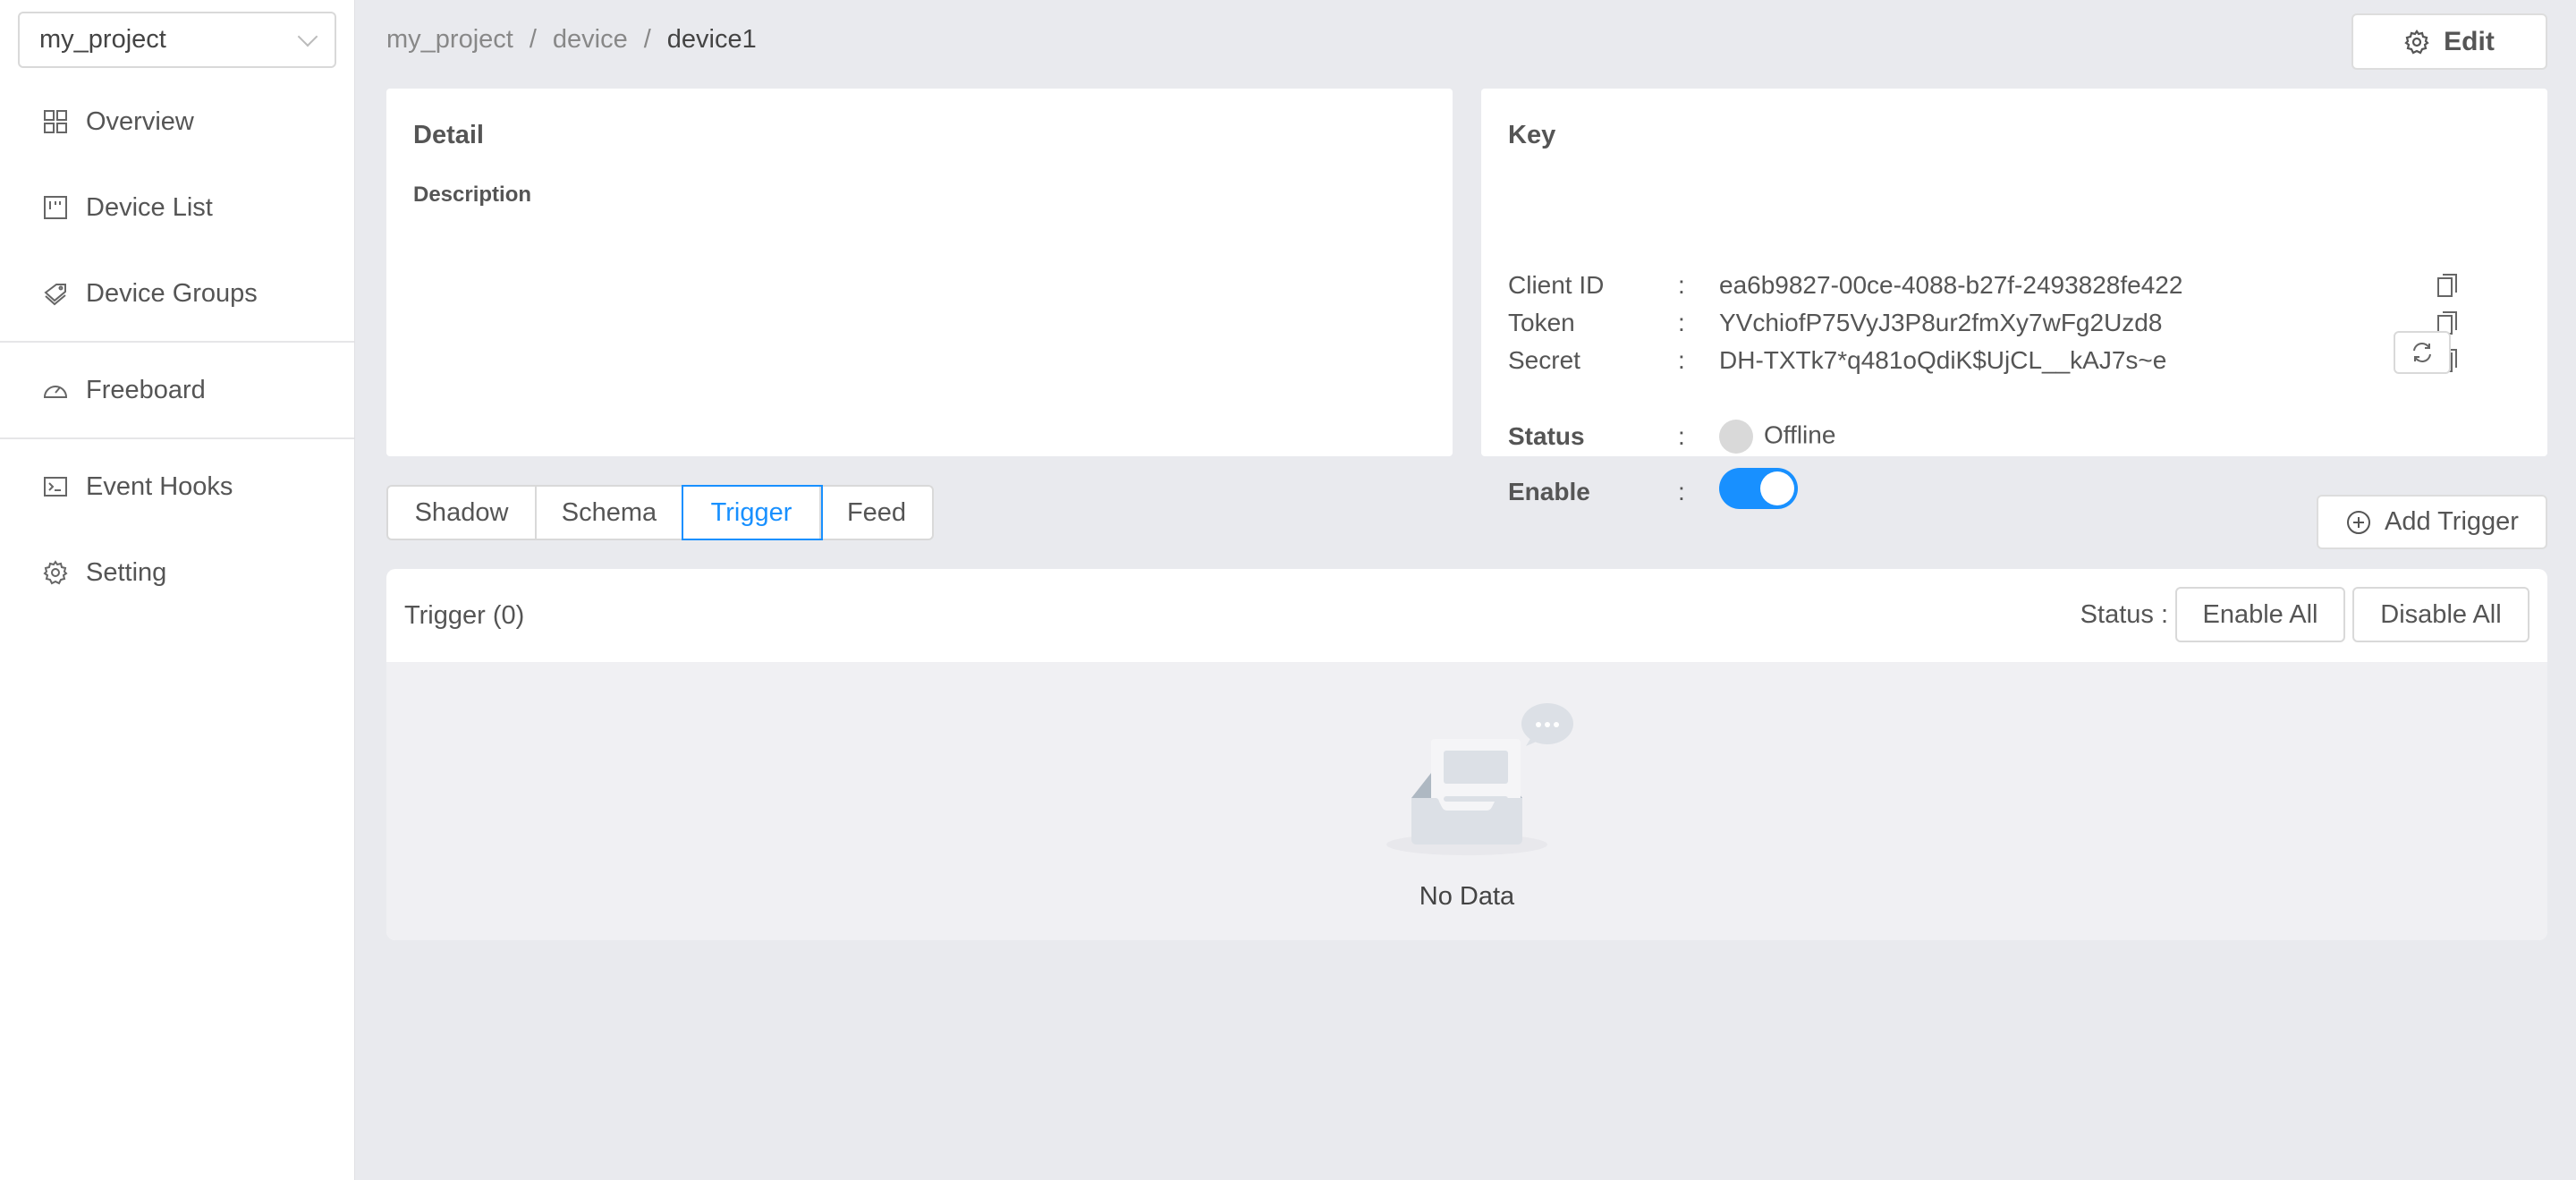 This screenshot has height=1180, width=2576. Describe the element at coordinates (55, 122) in the screenshot. I see `grid-icon` at that location.